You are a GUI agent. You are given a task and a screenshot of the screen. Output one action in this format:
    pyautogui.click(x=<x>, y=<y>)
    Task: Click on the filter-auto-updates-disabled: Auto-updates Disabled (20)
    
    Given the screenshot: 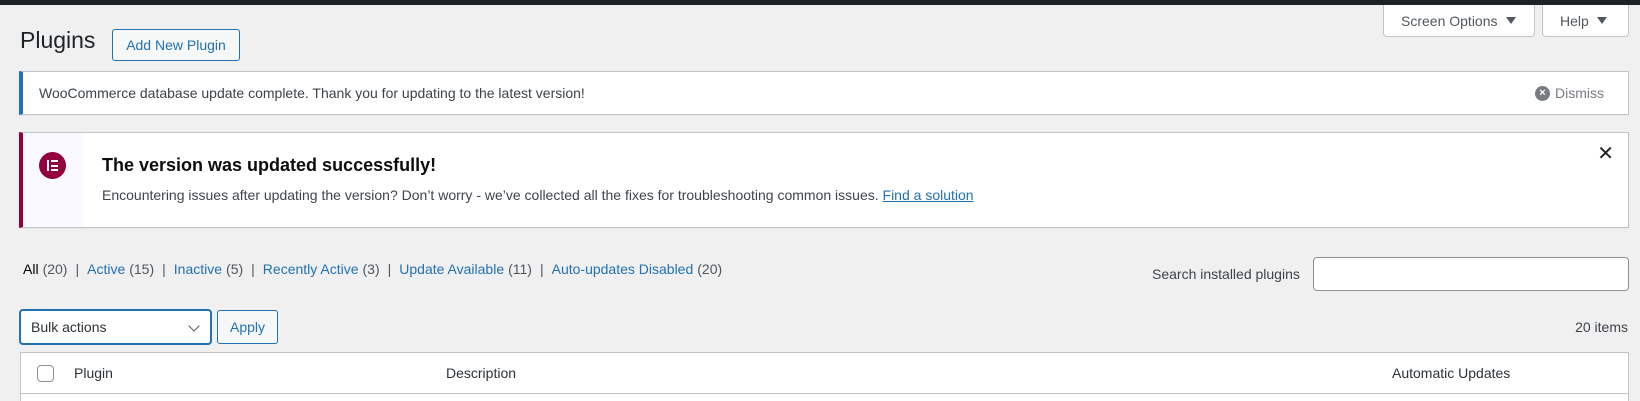 What is the action you would take?
    pyautogui.click(x=637, y=269)
    